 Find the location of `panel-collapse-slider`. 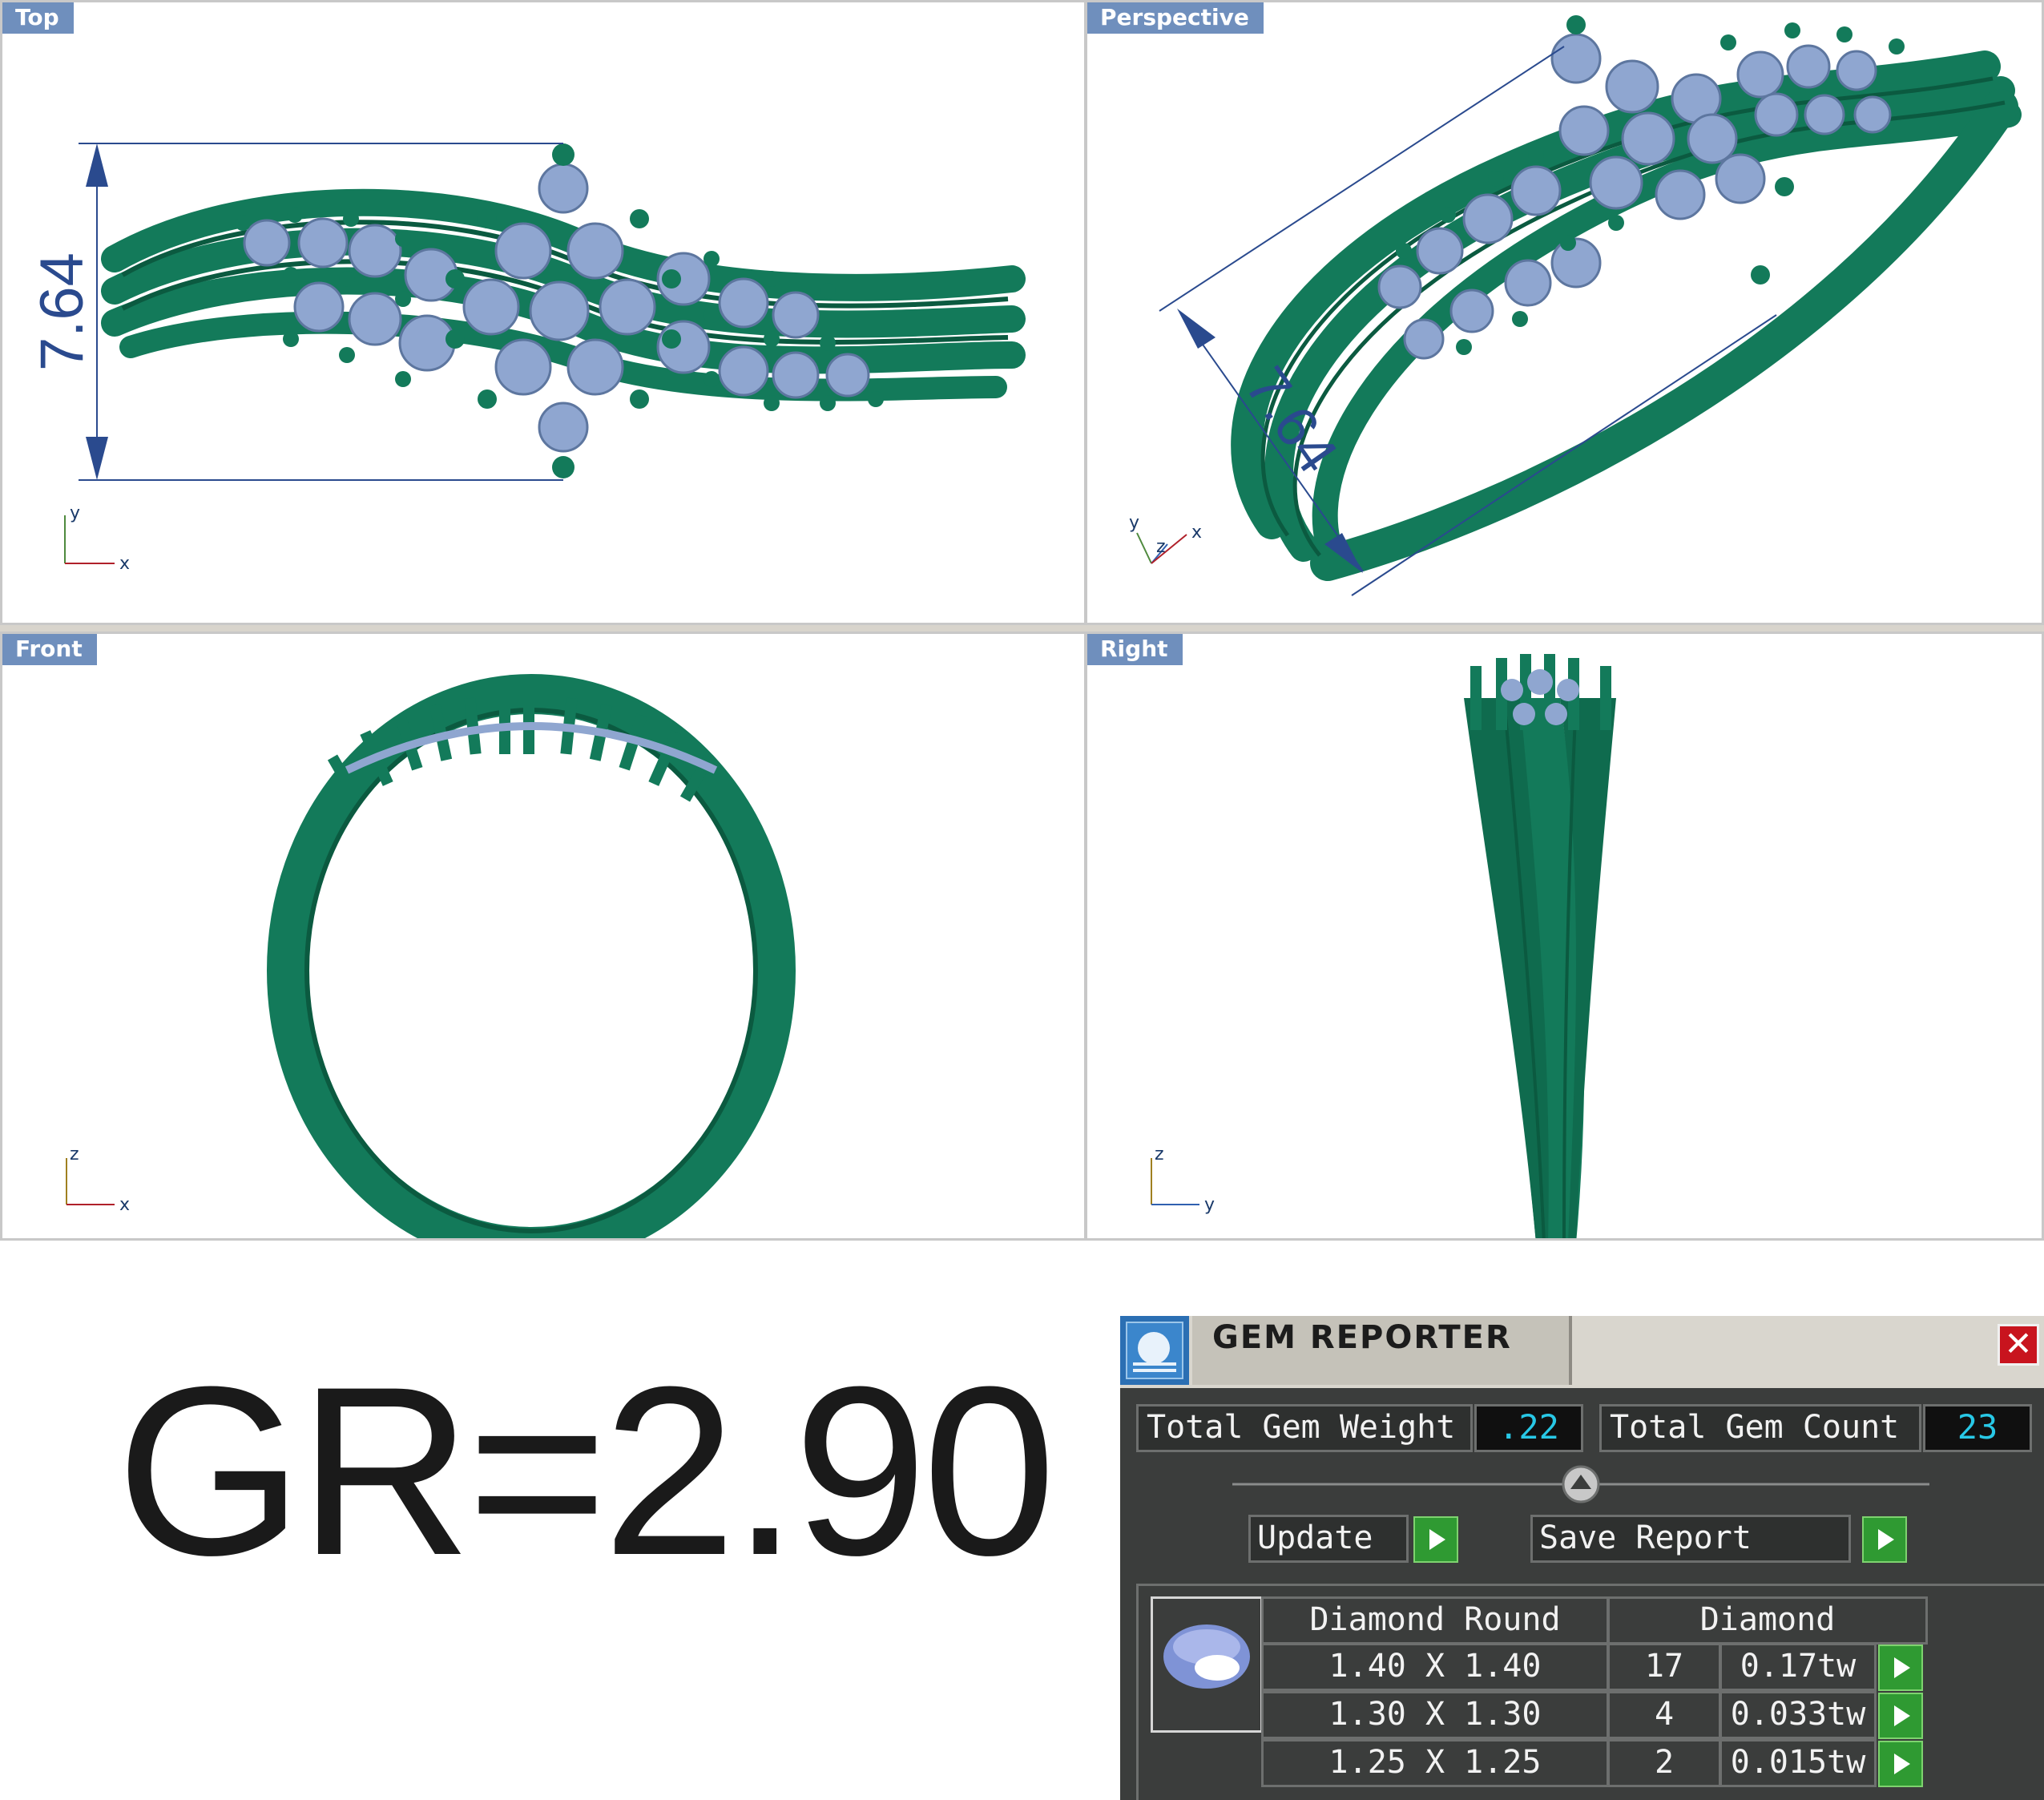

panel-collapse-slider is located at coordinates (1582, 1484).